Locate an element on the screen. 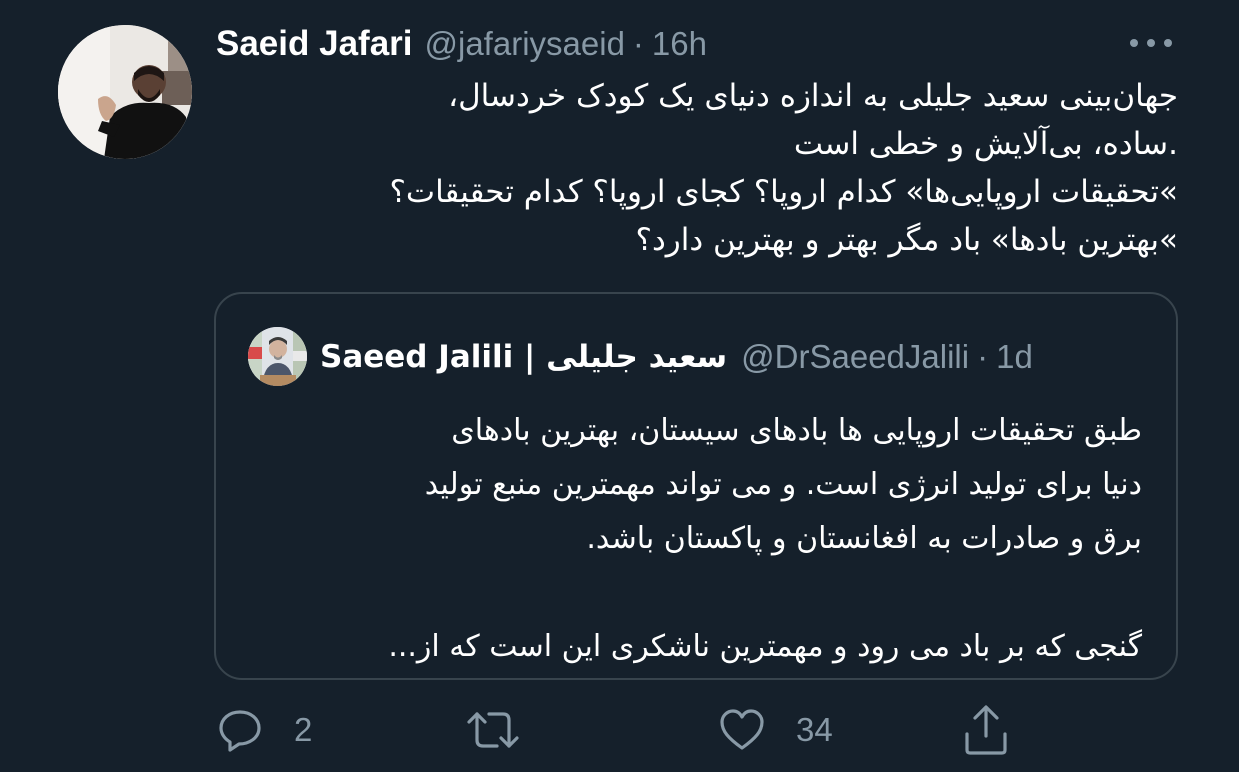 Image resolution: width=1239 pixels, height=772 pixels. retweet-icon is located at coordinates (493, 730).